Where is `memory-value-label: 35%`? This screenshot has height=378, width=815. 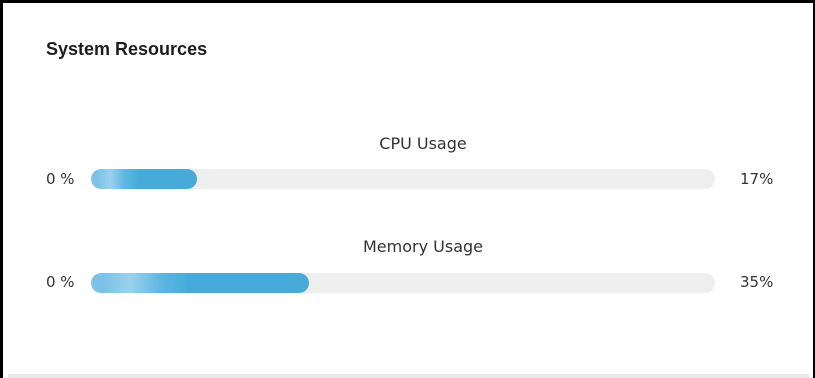 memory-value-label: 35% is located at coordinates (757, 282).